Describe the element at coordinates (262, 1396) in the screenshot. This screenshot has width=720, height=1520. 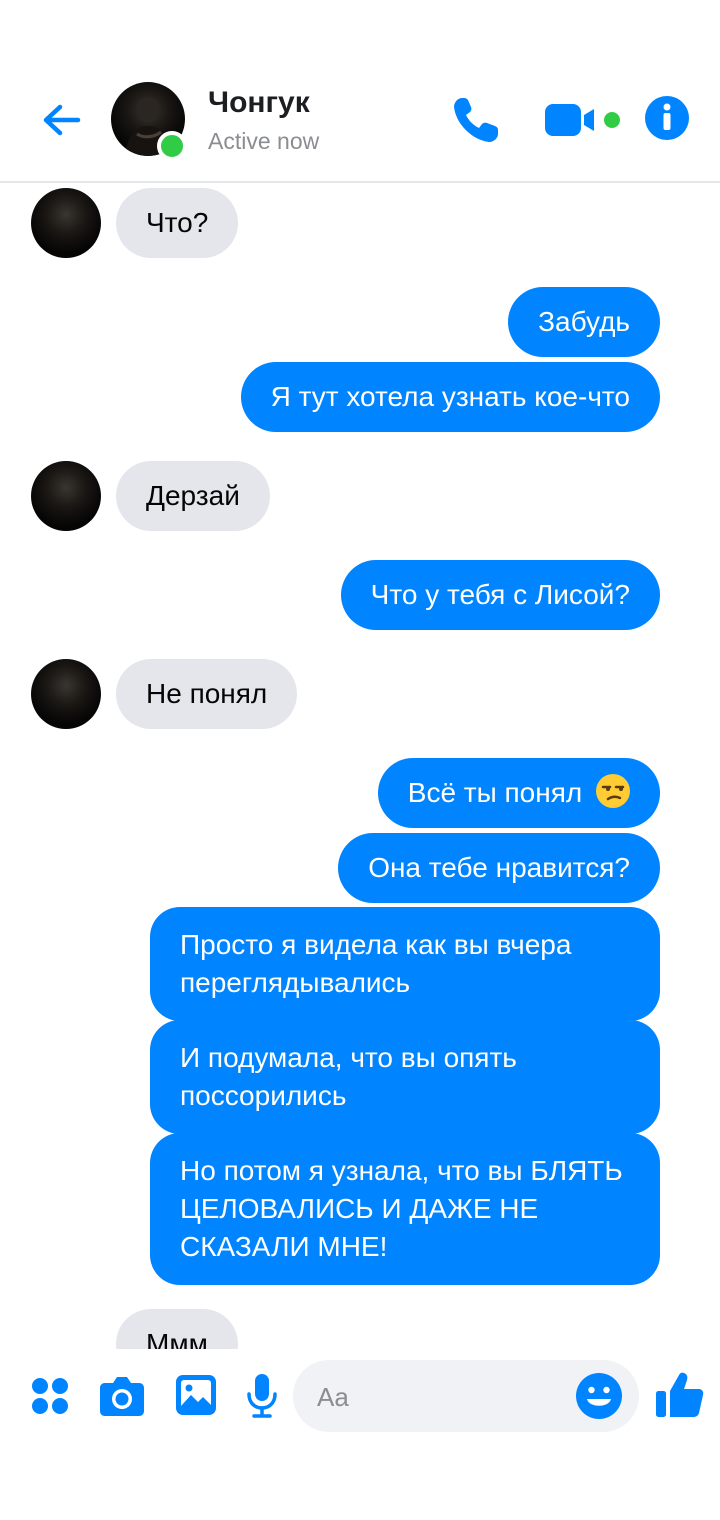
I see `microphone-icon` at that location.